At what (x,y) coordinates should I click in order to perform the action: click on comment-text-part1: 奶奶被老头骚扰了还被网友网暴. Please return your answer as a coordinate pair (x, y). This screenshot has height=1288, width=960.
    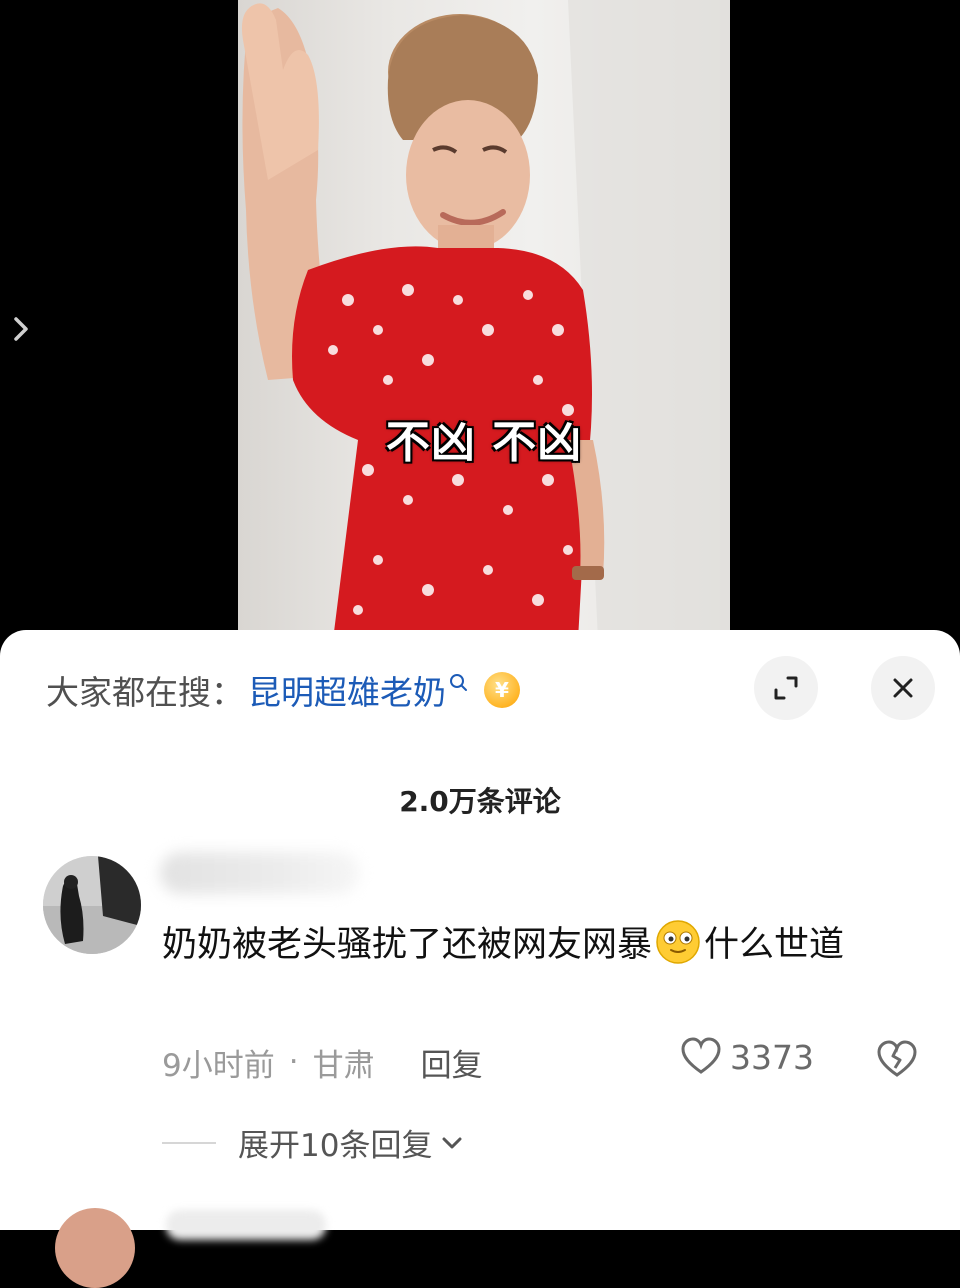
    Looking at the image, I should click on (407, 945).